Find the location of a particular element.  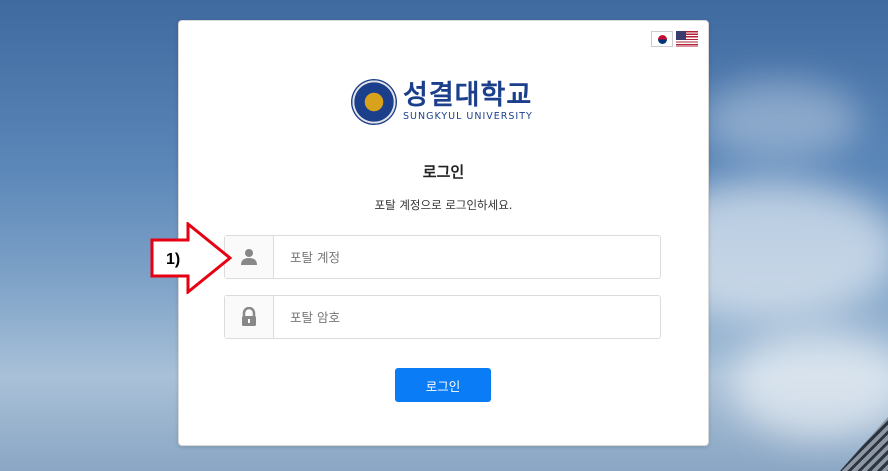

login-instruction: 포탈 계정으로 로그인하세요. is located at coordinates (443, 205).